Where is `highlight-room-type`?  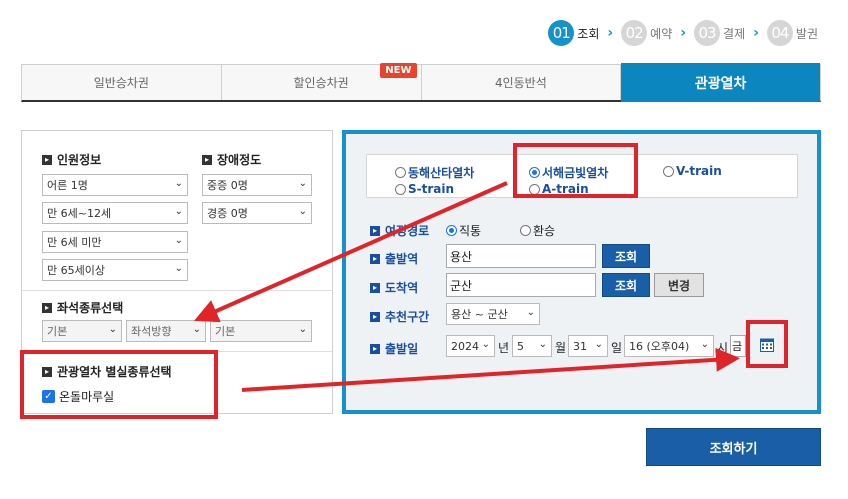
highlight-room-type is located at coordinates (119, 384).